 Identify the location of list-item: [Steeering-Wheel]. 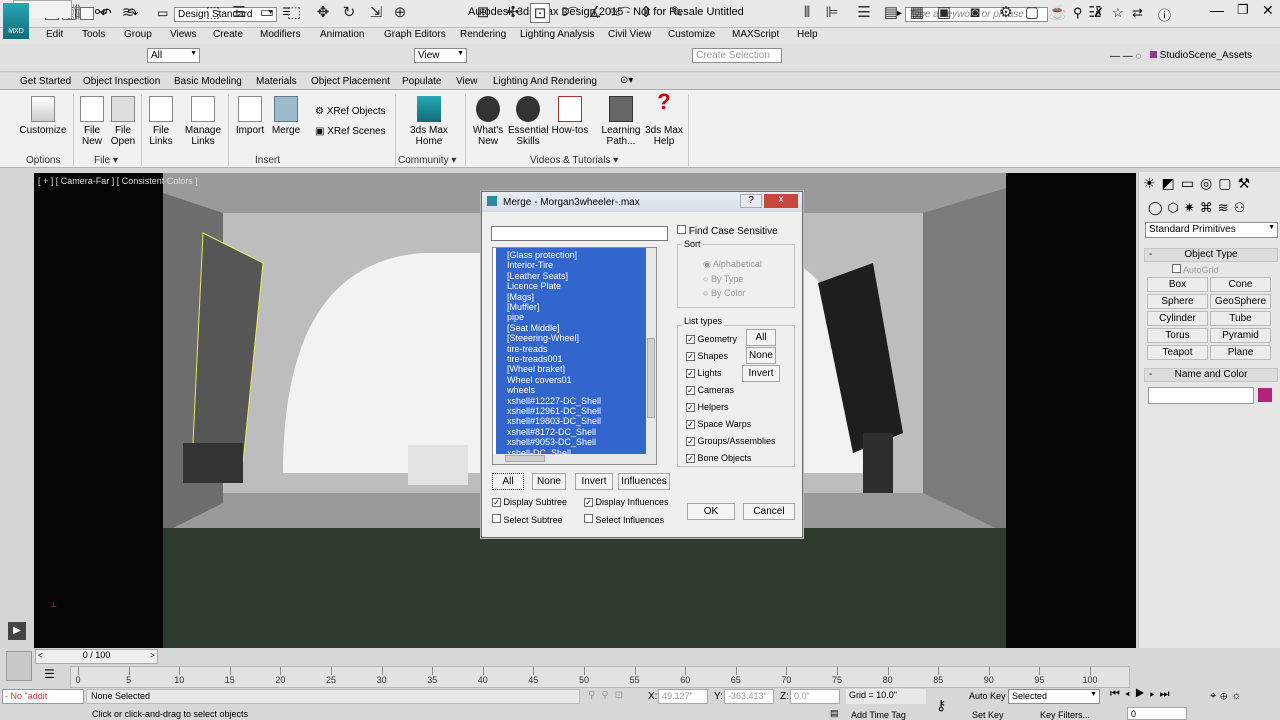
(543, 338).